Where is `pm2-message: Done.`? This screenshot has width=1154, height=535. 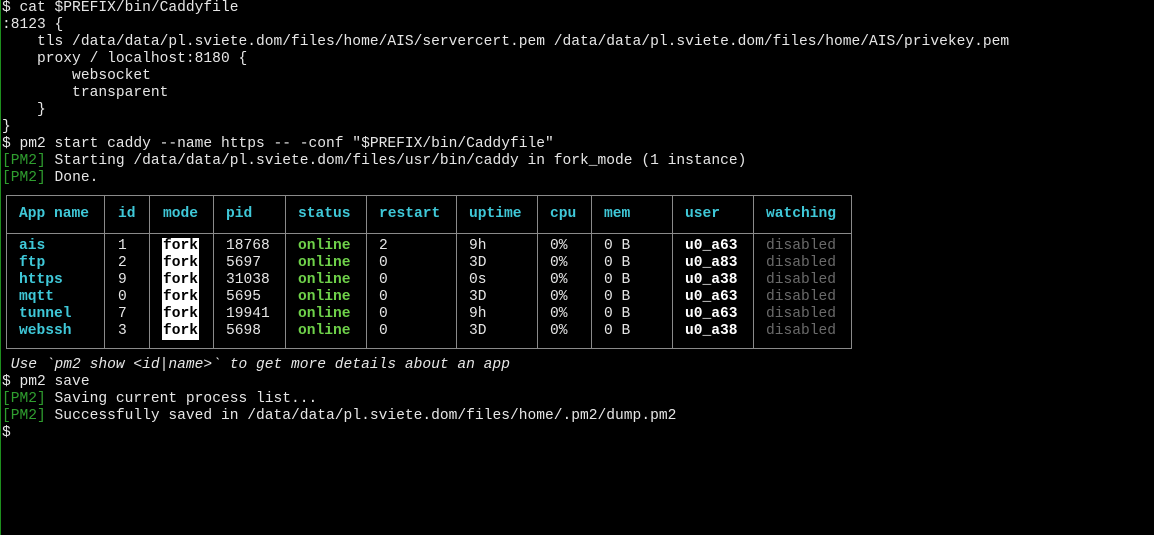
pm2-message: Done. is located at coordinates (72, 178).